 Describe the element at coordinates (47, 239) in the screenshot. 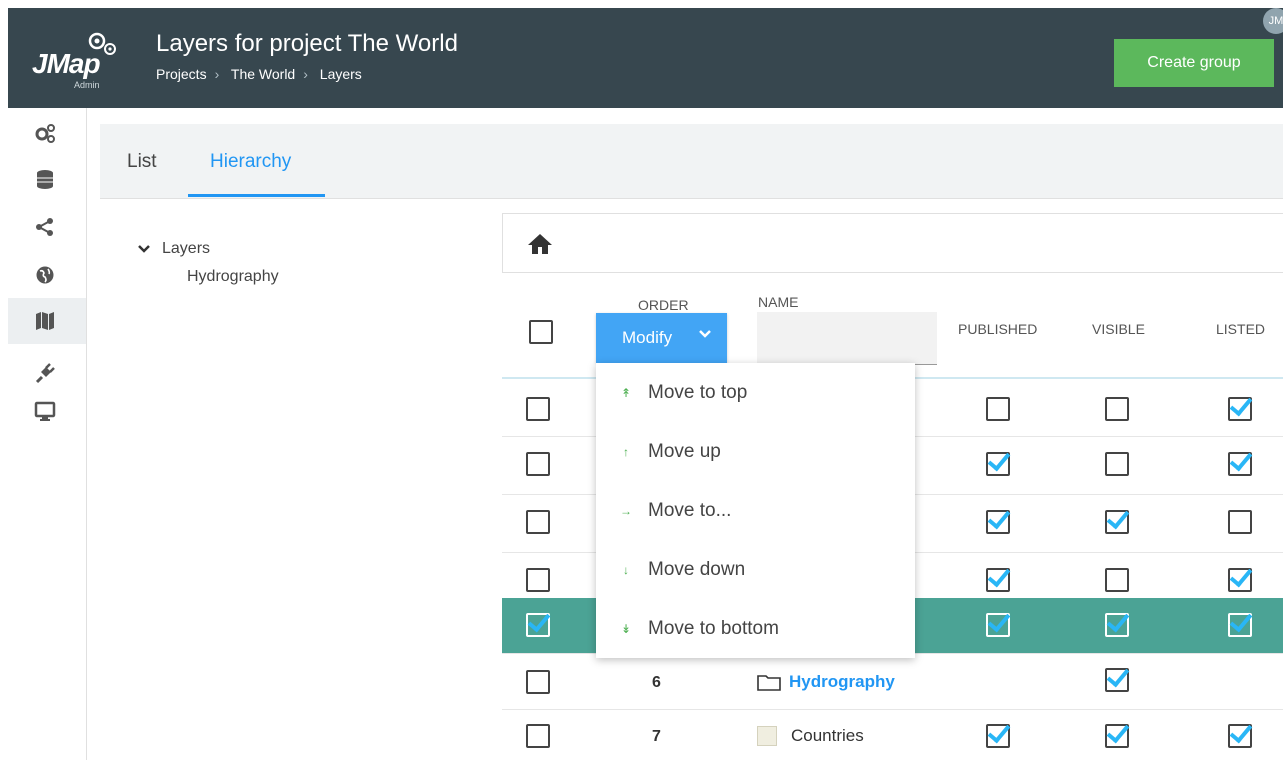

I see `nav-share` at that location.